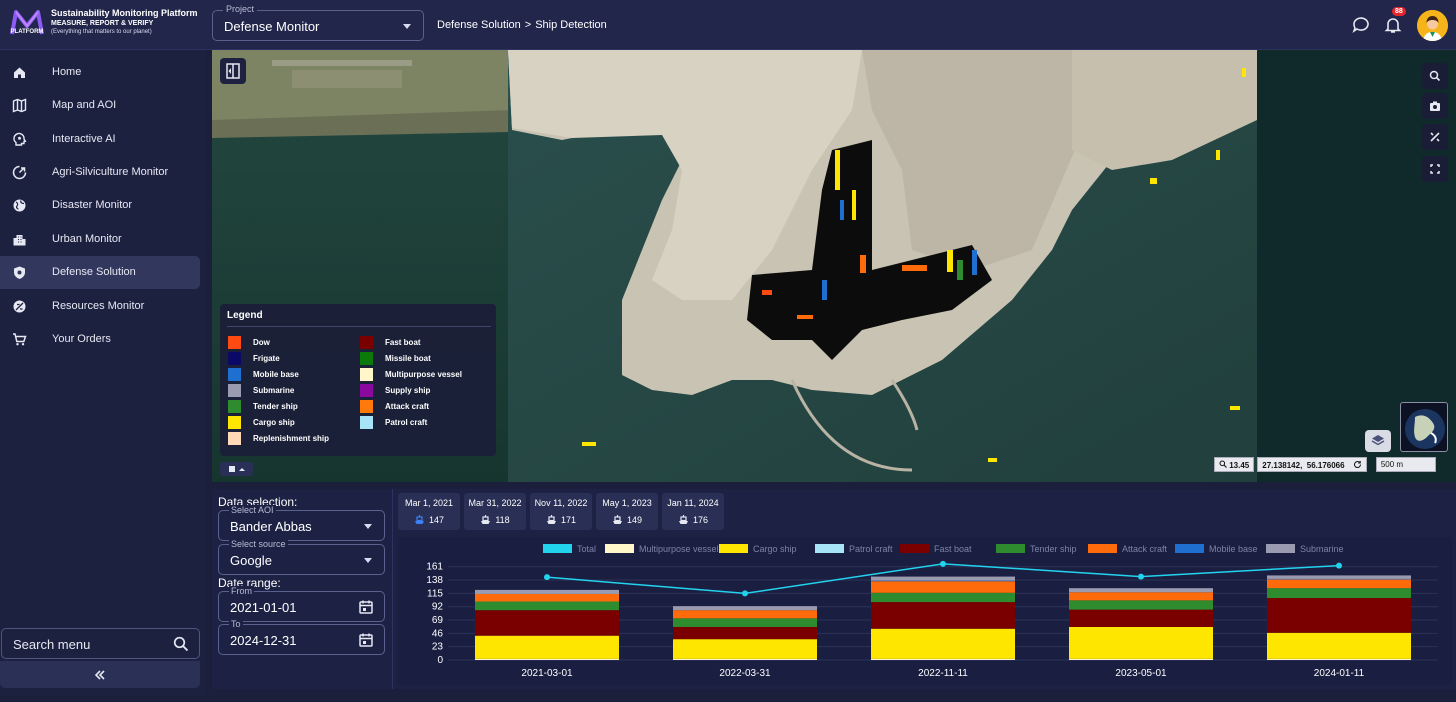  I want to click on layers-icon, so click(1378, 440).